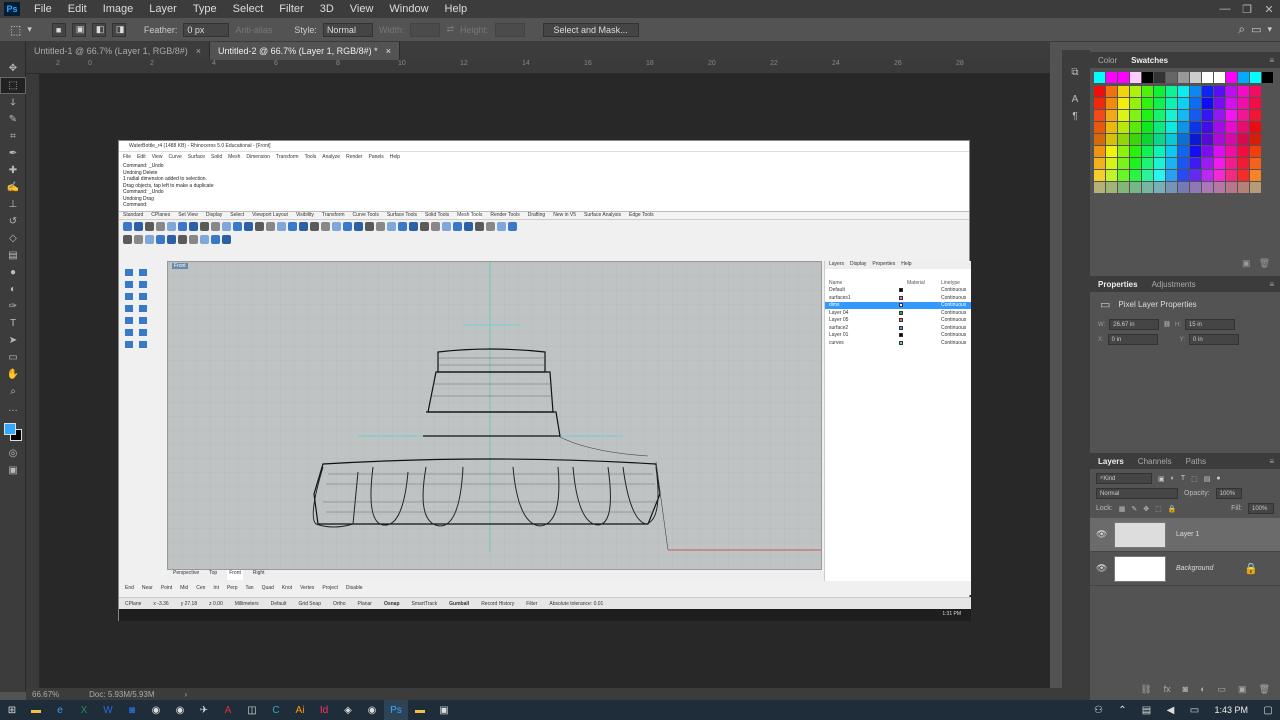  Describe the element at coordinates (1137, 493) in the screenshot. I see `blend-mode-select: Normal` at that location.